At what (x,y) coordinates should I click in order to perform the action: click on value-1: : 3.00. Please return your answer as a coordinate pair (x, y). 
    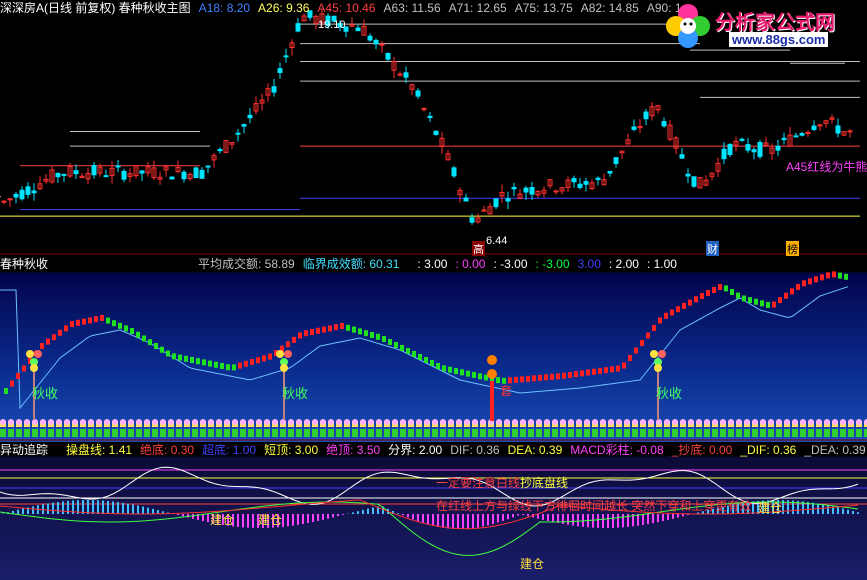
    Looking at the image, I should click on (432, 264).